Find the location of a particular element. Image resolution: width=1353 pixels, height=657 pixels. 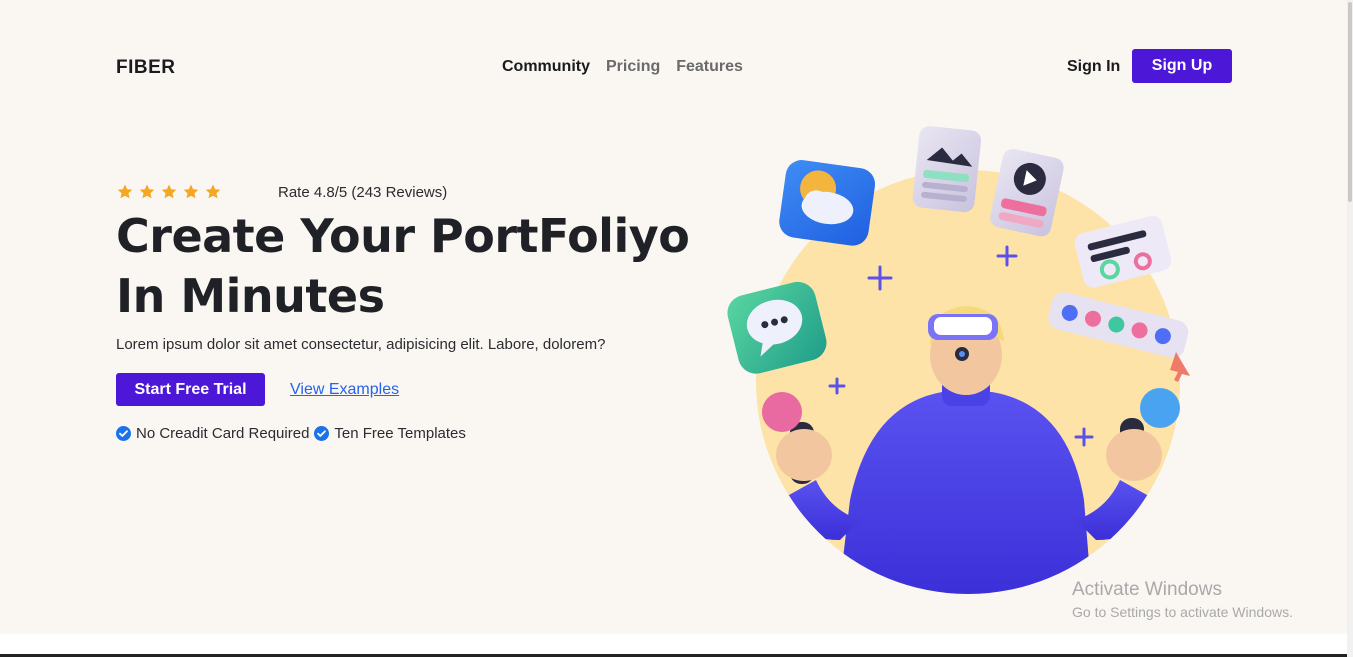

feature-item: No Creadit Card Required is located at coordinates (212, 433).